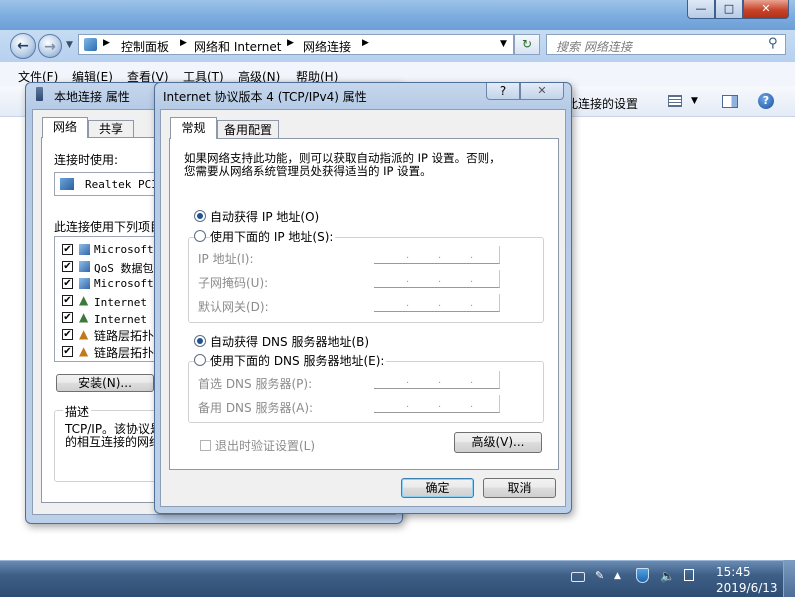 The width and height of the screenshot is (795, 597). I want to click on client-icon, so click(84, 249).